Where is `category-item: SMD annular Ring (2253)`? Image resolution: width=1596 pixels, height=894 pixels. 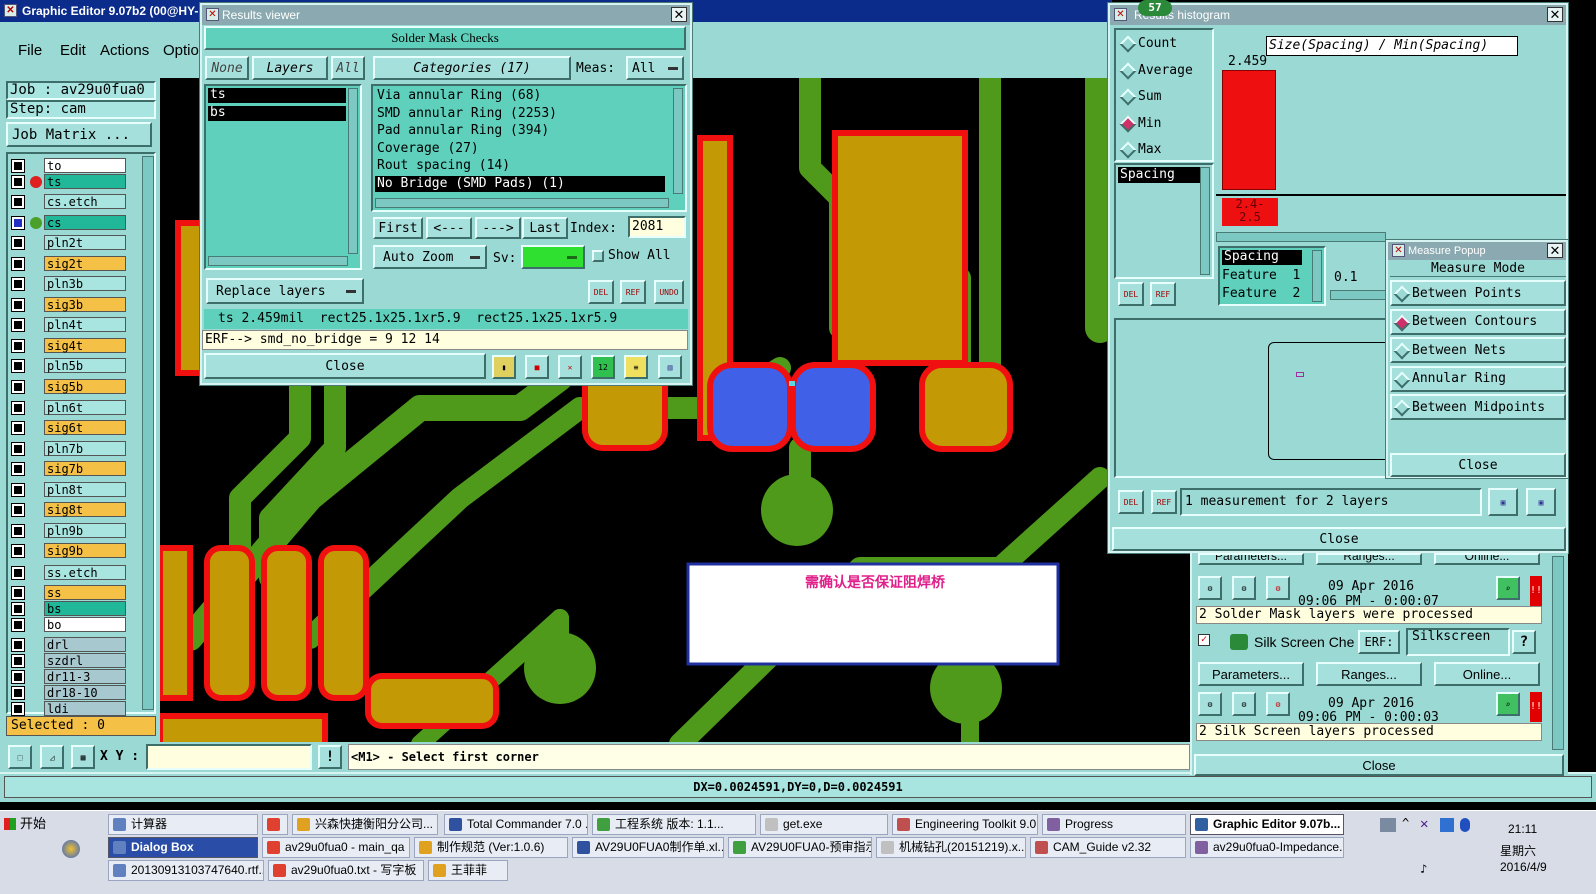
category-item: SMD annular Ring (2253) is located at coordinates (520, 114).